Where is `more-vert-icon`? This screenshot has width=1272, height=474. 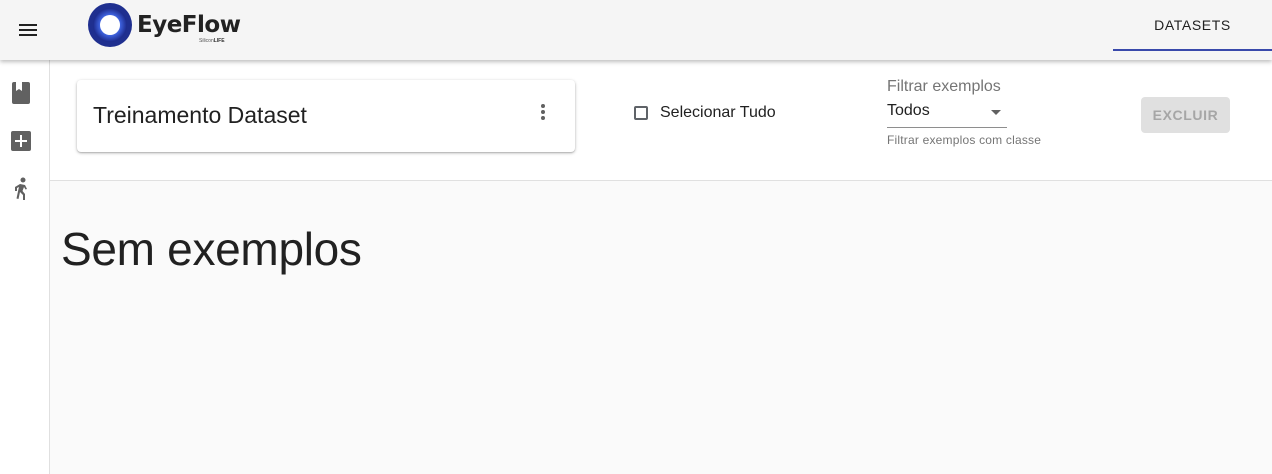 more-vert-icon is located at coordinates (543, 112).